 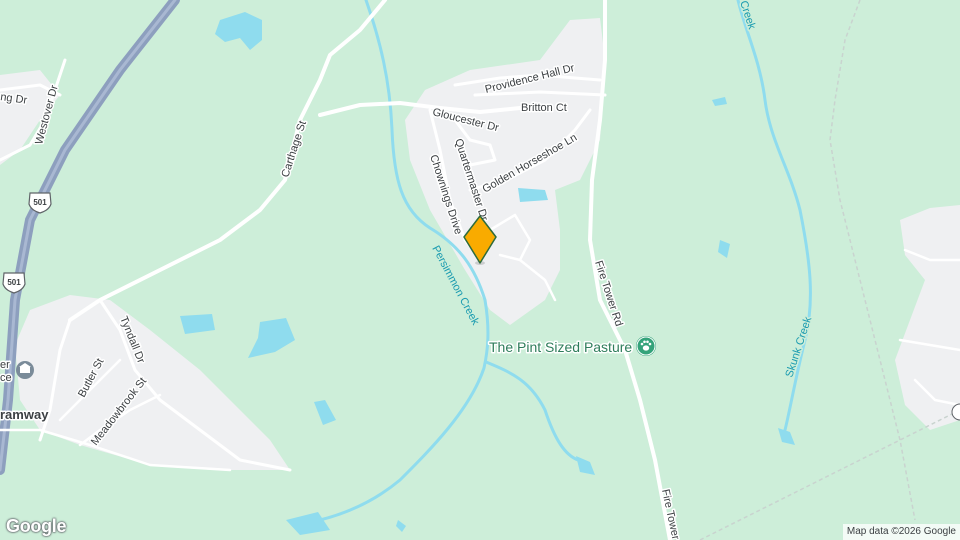 What do you see at coordinates (747, 15) in the screenshot?
I see `label-skunk-creek-top: Creek` at bounding box center [747, 15].